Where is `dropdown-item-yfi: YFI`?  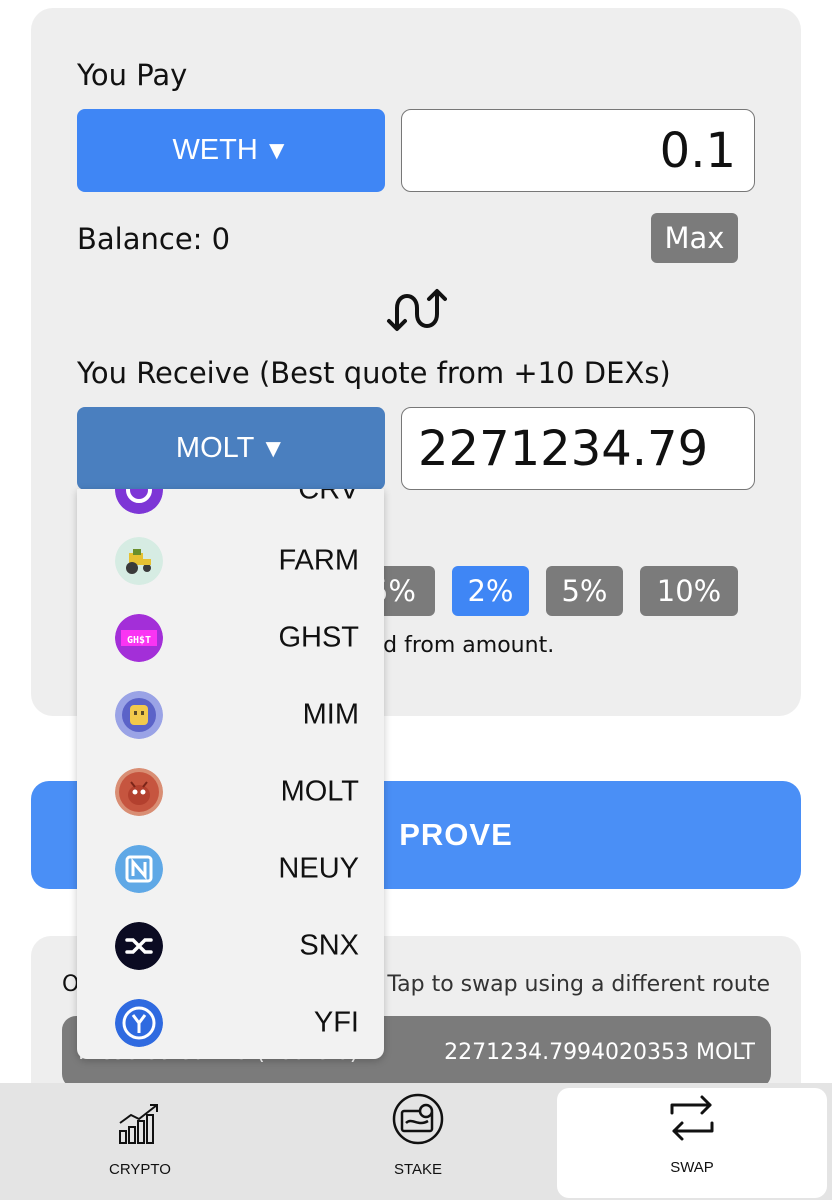
dropdown-item-yfi: YFI is located at coordinates (230, 1021).